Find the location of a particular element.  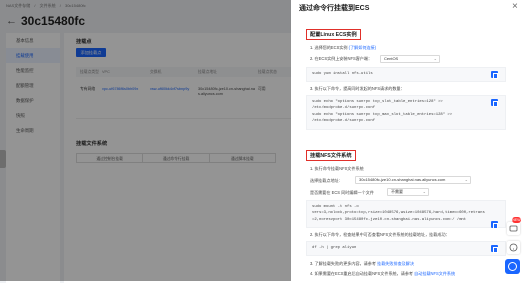

close-icon: × is located at coordinates (515, 6).